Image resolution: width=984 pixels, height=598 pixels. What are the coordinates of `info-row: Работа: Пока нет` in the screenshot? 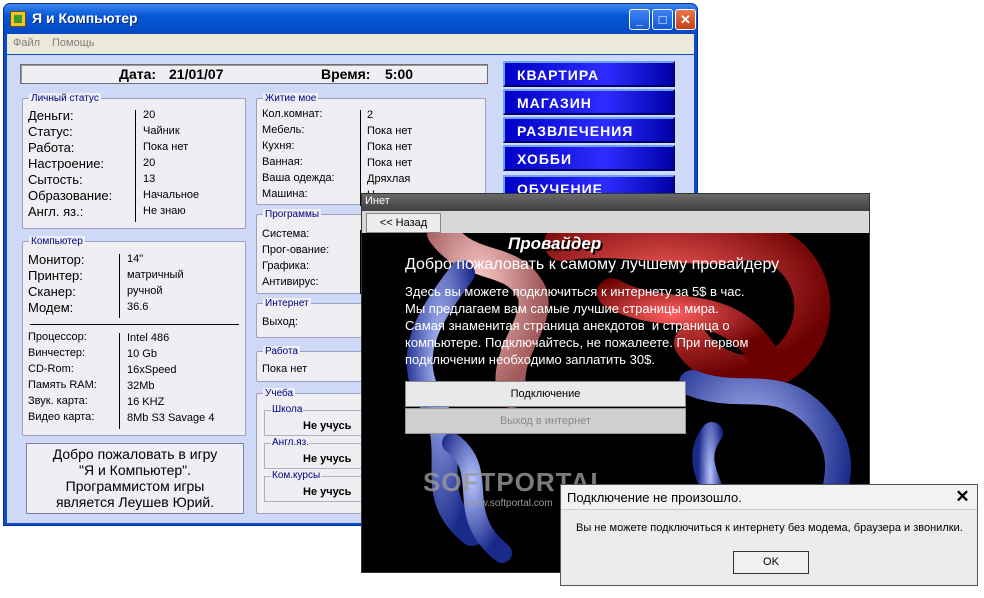 It's located at (134, 149).